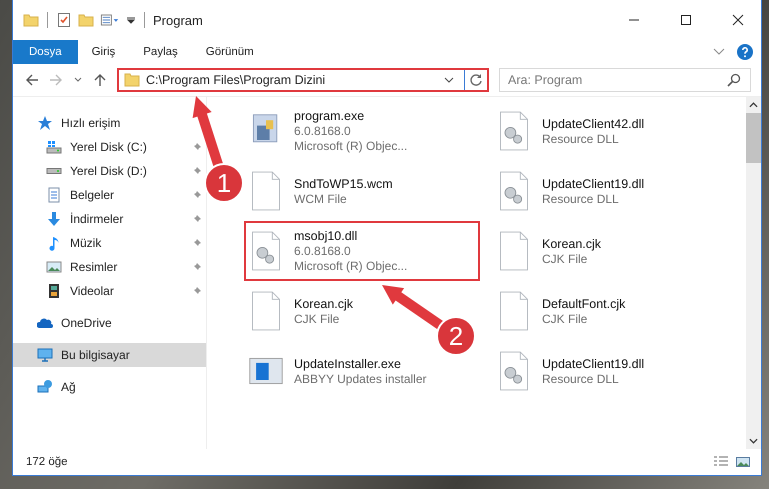 This screenshot has height=489, width=769. Describe the element at coordinates (45, 123) in the screenshot. I see `star-icon` at that location.